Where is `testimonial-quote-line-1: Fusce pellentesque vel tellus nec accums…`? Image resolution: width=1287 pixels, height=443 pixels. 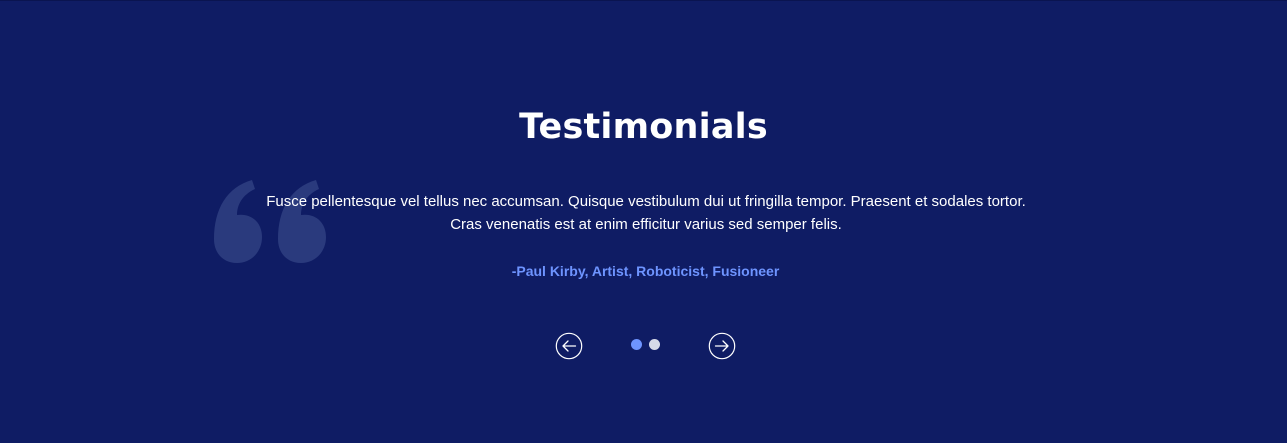 testimonial-quote-line-1: Fusce pellentesque vel tellus nec accums… is located at coordinates (646, 201).